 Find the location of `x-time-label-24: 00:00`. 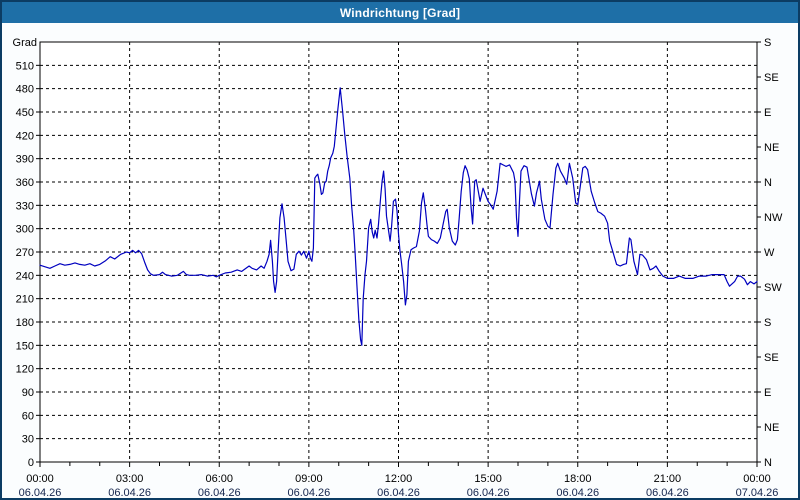

x-time-label-24: 00:00 is located at coordinates (757, 479).